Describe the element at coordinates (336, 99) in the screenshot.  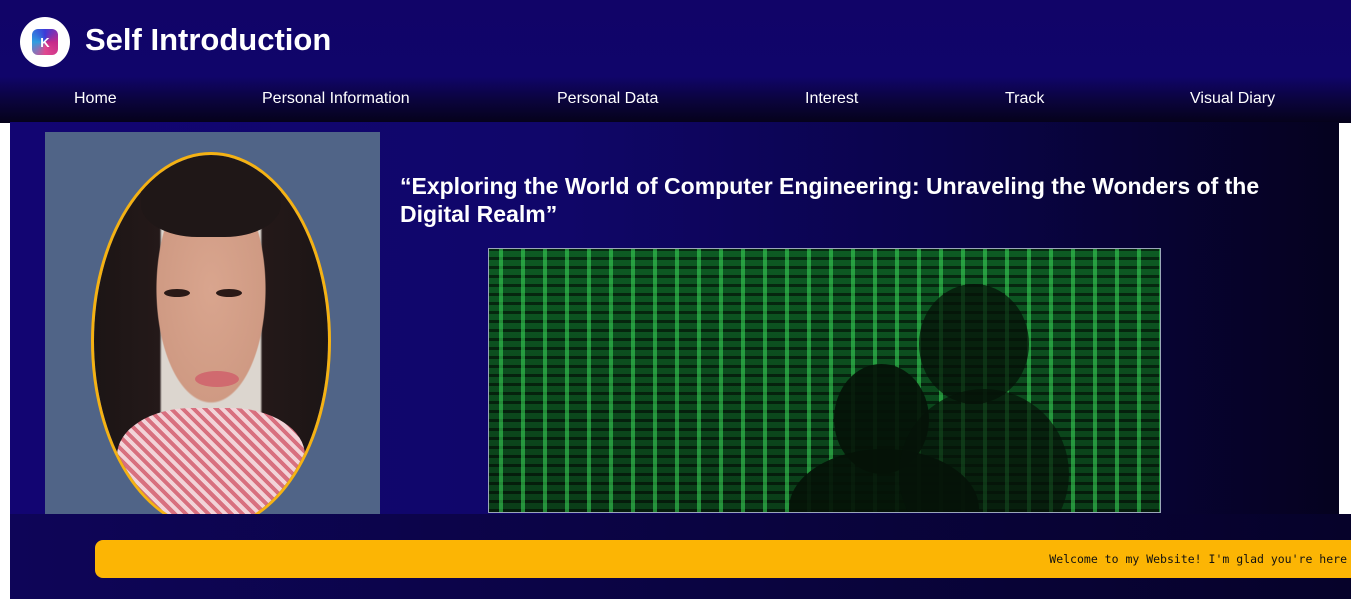
I see `nav-personal-information: Personal Information` at that location.